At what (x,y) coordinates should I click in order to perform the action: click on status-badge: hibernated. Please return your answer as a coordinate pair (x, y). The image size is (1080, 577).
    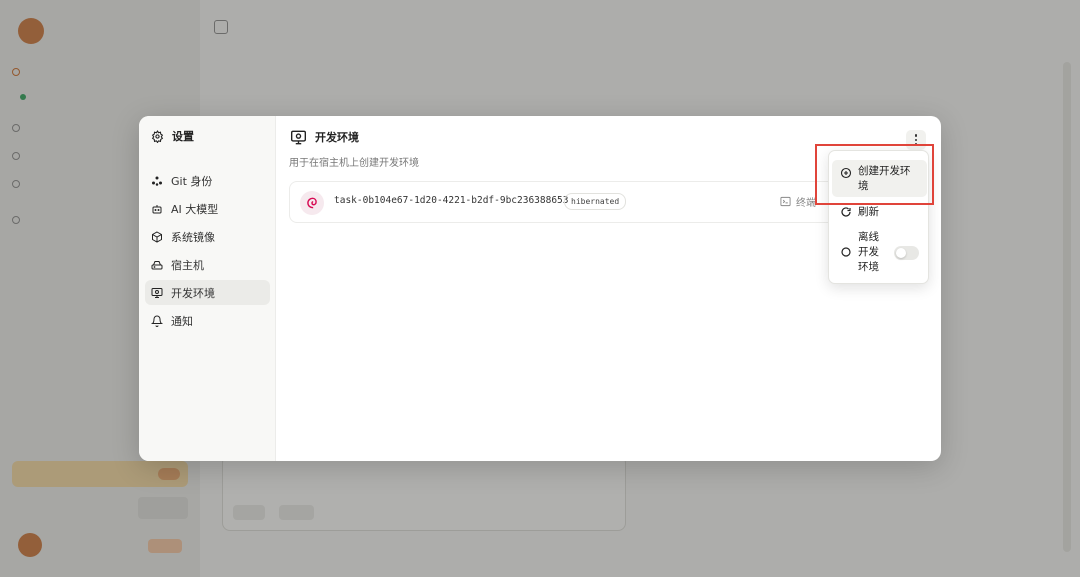
    Looking at the image, I should click on (595, 201).